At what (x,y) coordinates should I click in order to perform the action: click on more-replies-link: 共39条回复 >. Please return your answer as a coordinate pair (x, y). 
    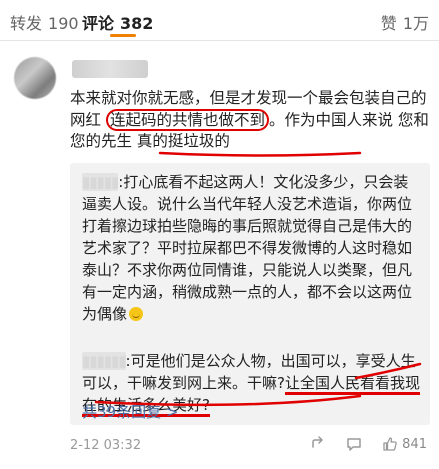
    Looking at the image, I should click on (130, 411).